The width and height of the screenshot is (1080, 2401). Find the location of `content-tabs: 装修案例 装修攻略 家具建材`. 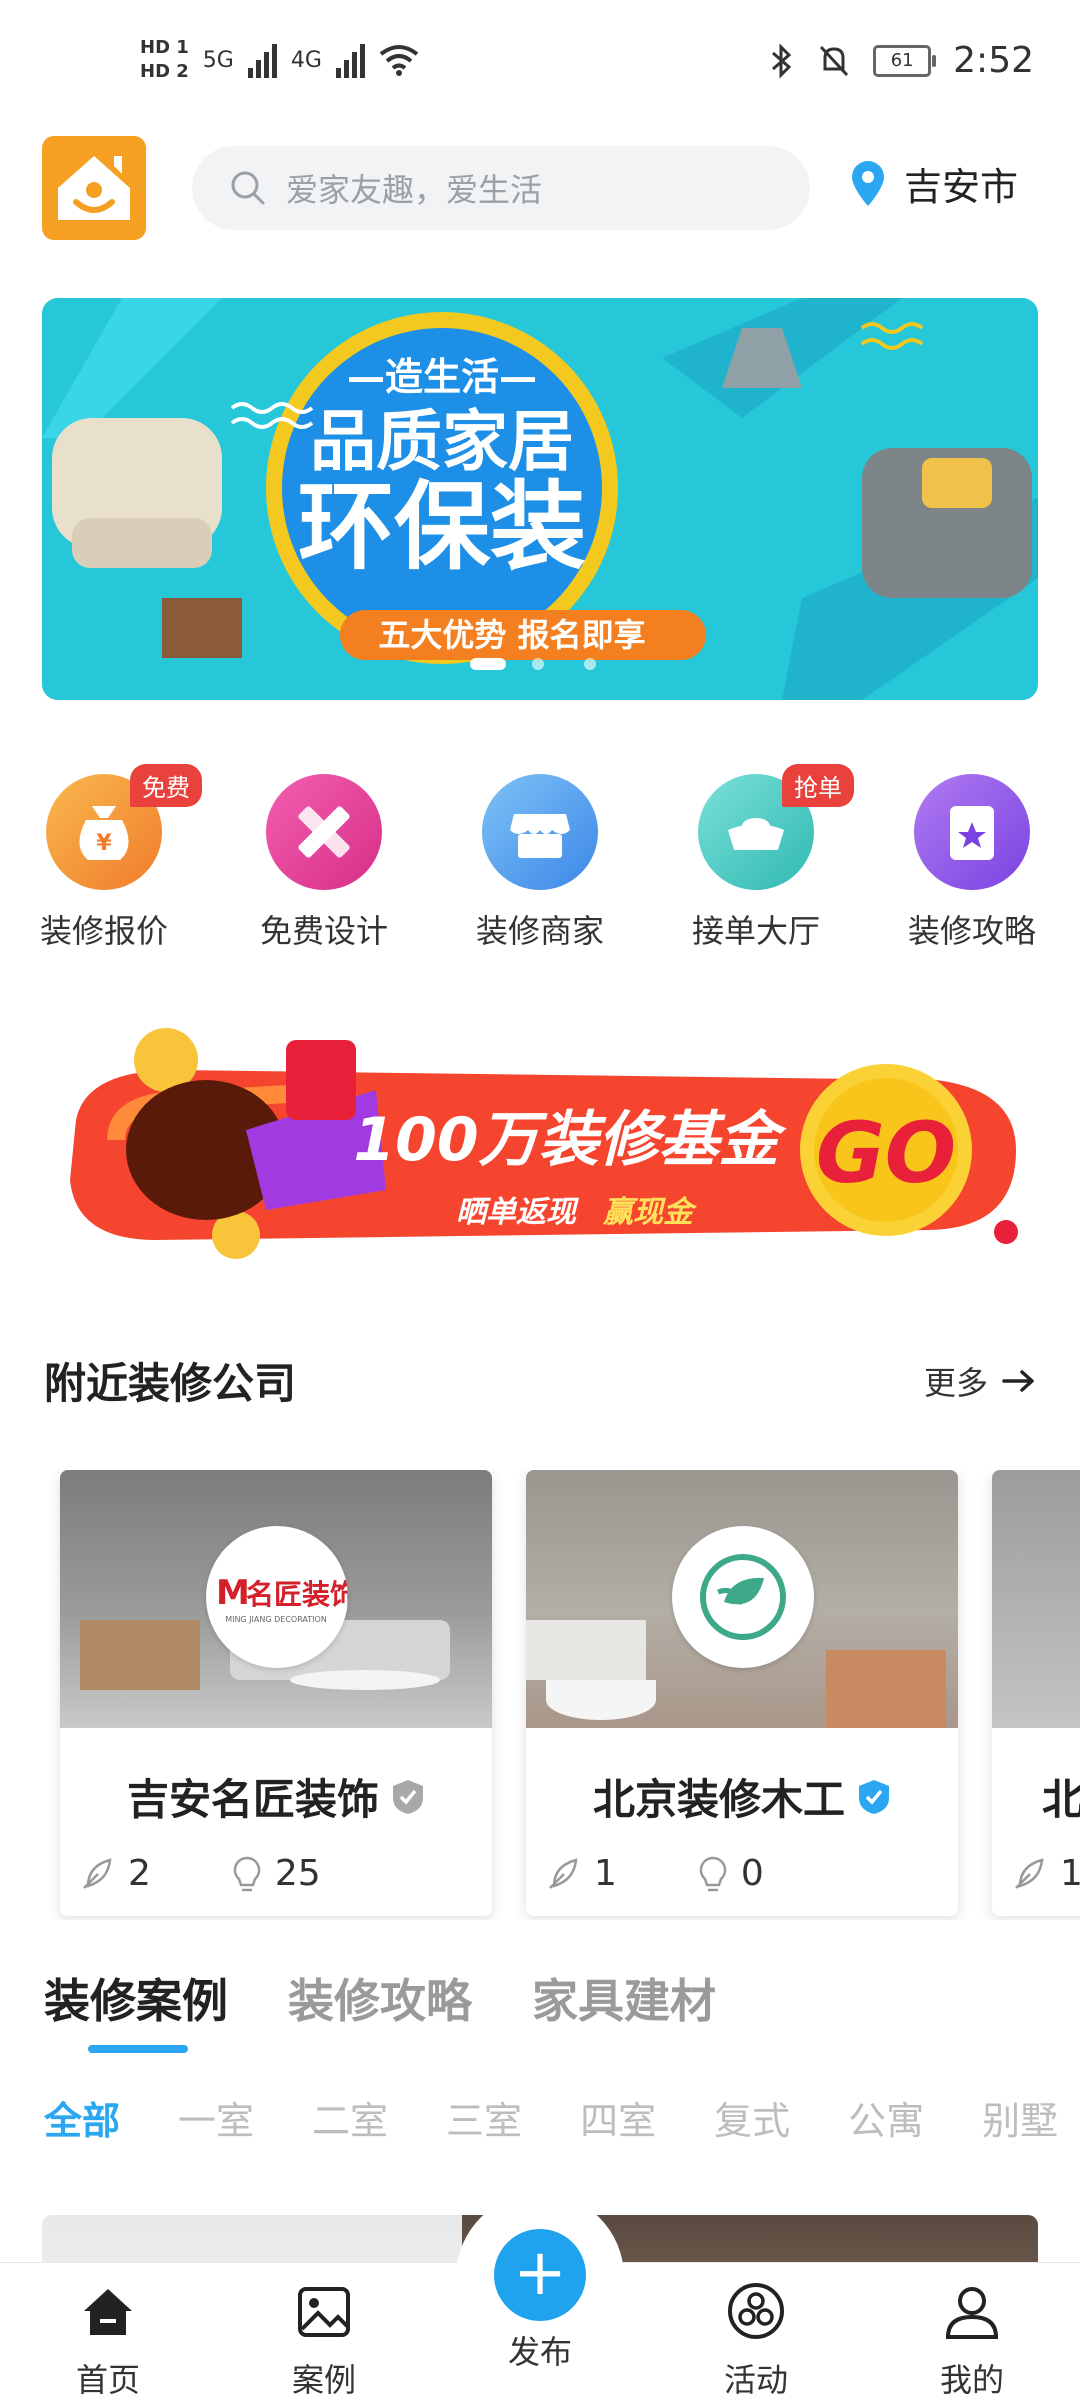

content-tabs: 装修案例 装修攻略 家具建材 is located at coordinates (544, 2010).